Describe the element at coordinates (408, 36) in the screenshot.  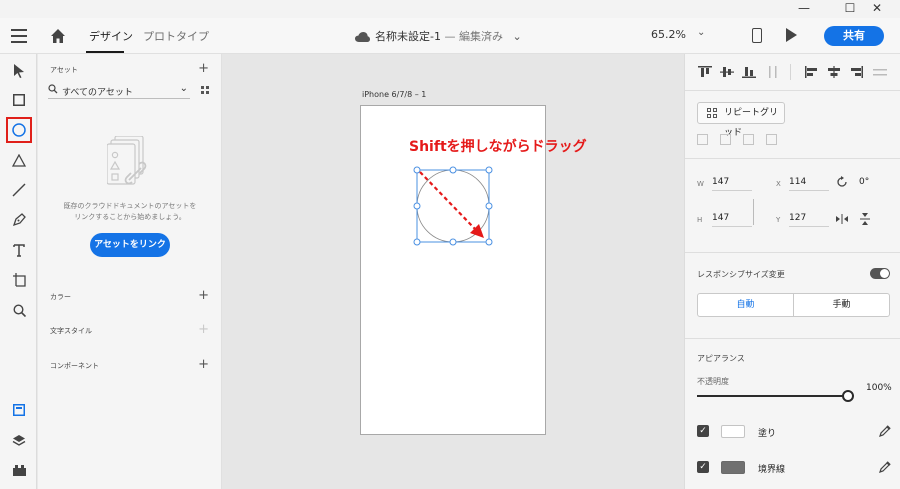
I see `document-name: 名称未設定-1` at that location.